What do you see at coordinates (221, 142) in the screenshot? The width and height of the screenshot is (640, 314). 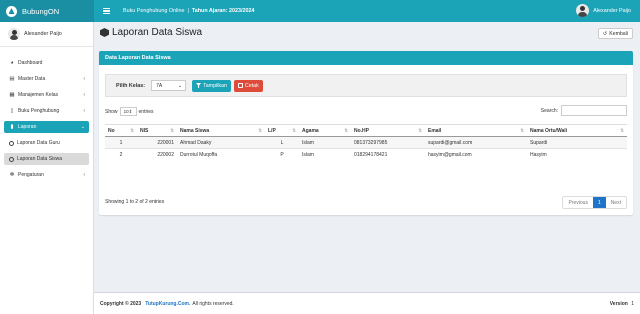 I see `table-cell: Ahmad Daaky` at bounding box center [221, 142].